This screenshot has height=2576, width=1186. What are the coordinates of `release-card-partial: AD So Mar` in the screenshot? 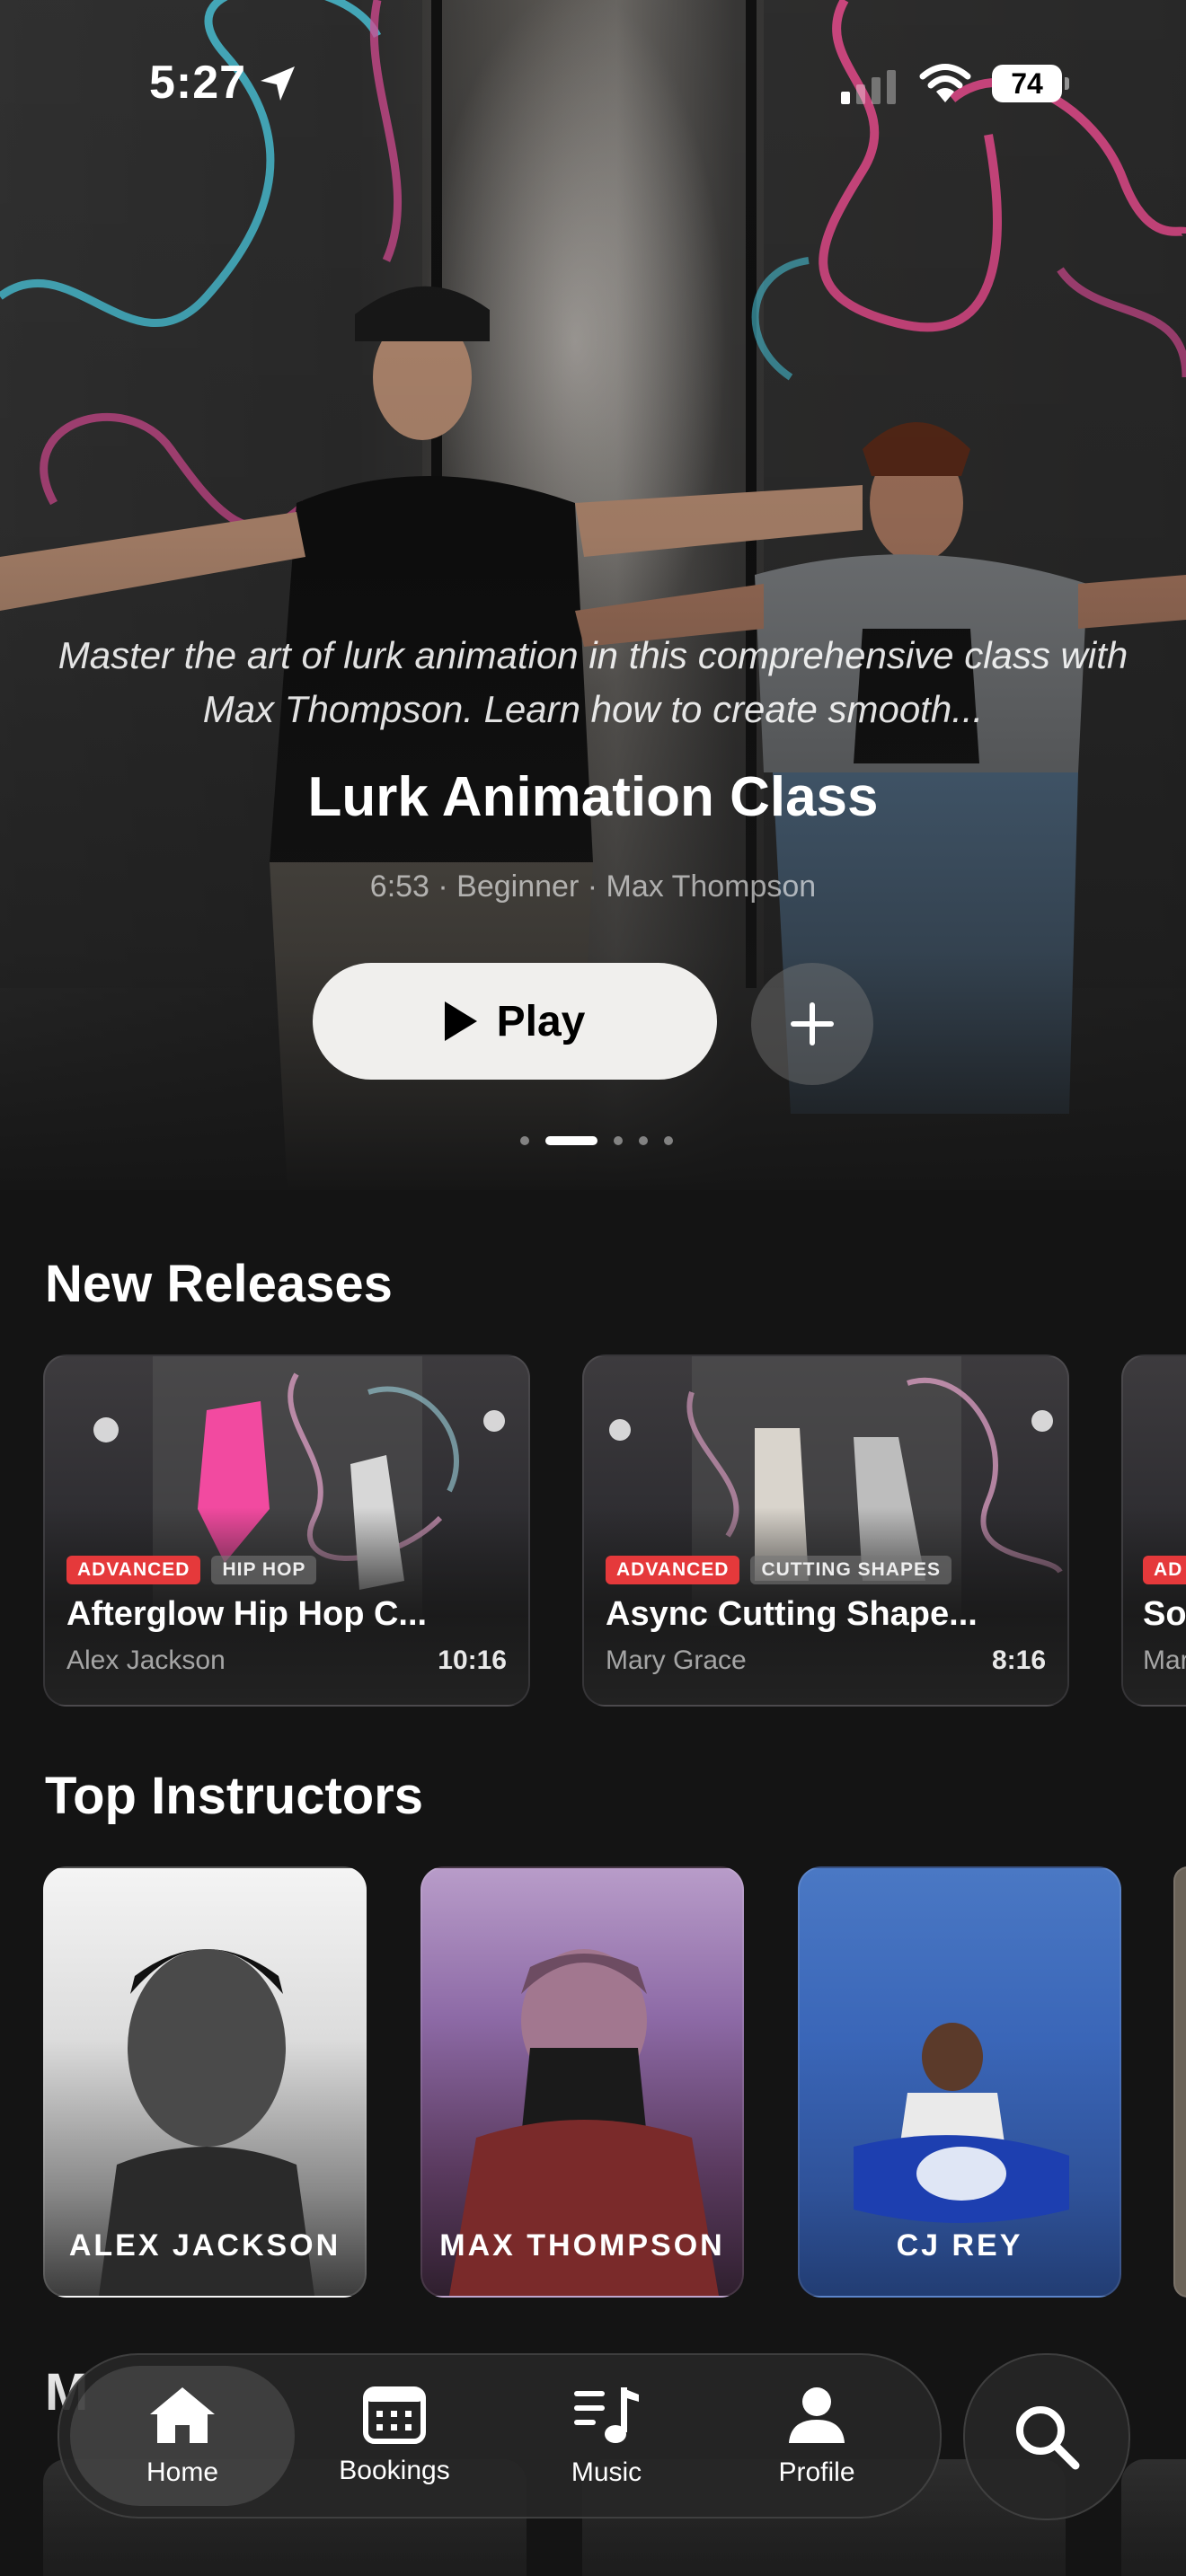 It's located at (1153, 1530).